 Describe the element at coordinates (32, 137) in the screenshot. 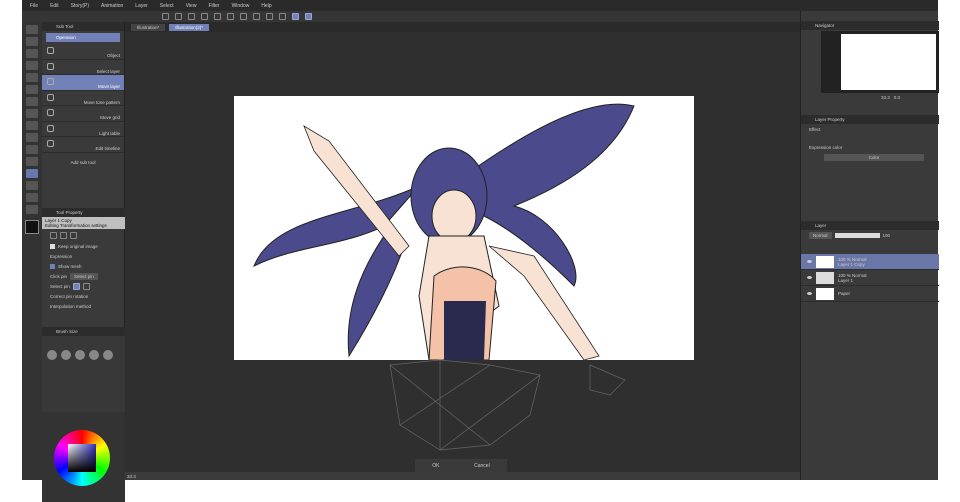

I see `figure-tool-icon` at that location.